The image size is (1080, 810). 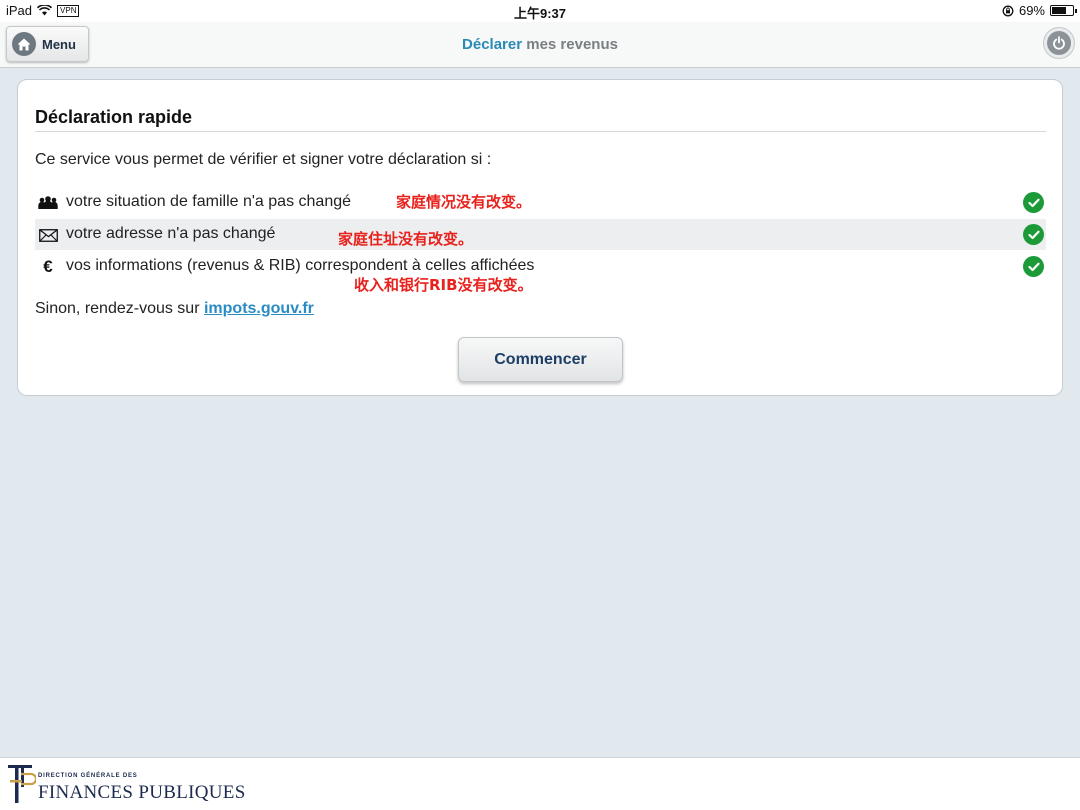 I want to click on redirect-text: Sinon, rendez-vous sur impots.gouv.fr, so click(x=174, y=309).